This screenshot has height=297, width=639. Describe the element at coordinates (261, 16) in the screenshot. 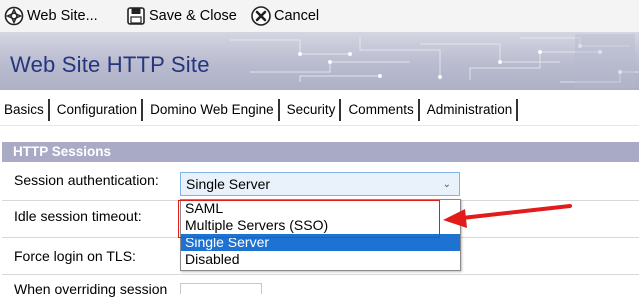

I see `cancel-icon` at that location.